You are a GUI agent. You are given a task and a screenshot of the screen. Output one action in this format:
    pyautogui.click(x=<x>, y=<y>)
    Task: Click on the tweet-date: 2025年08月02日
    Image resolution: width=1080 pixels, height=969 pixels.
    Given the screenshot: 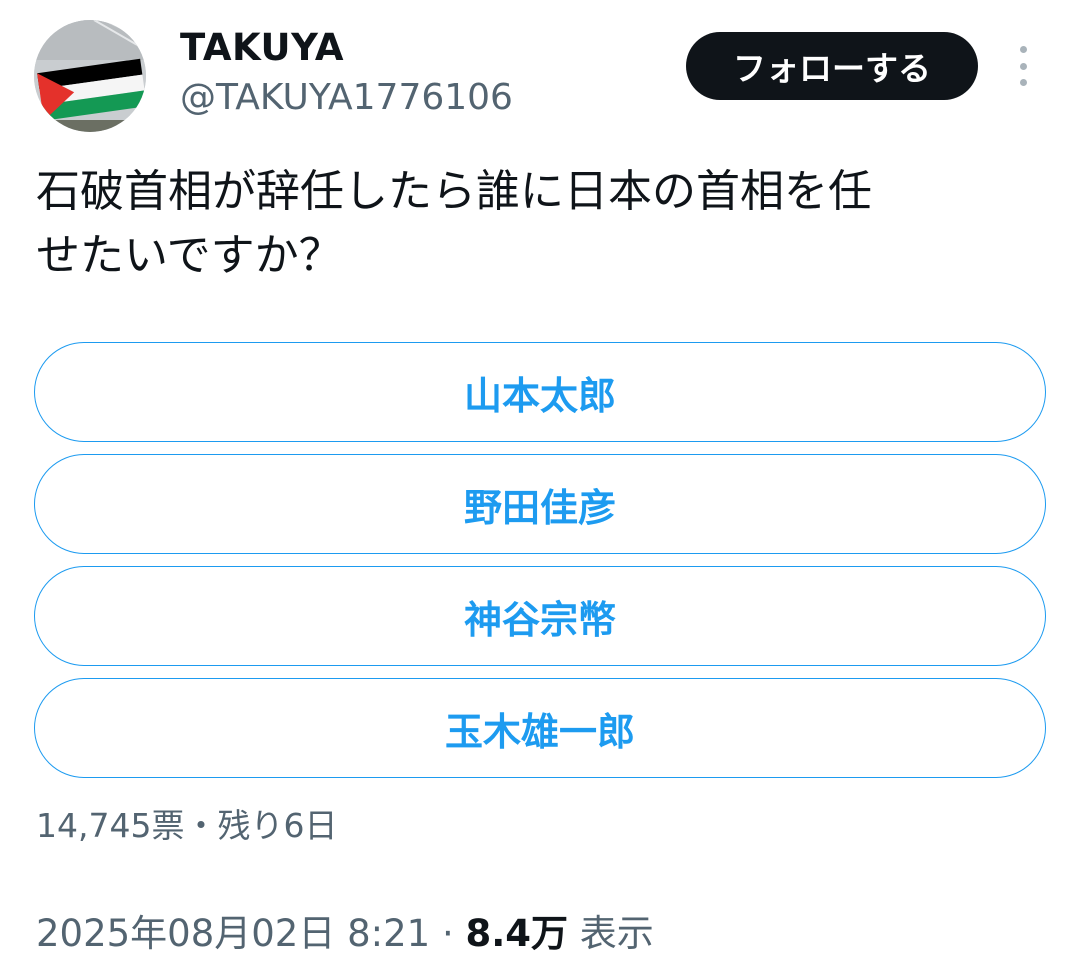 What is the action you would take?
    pyautogui.click(x=185, y=933)
    